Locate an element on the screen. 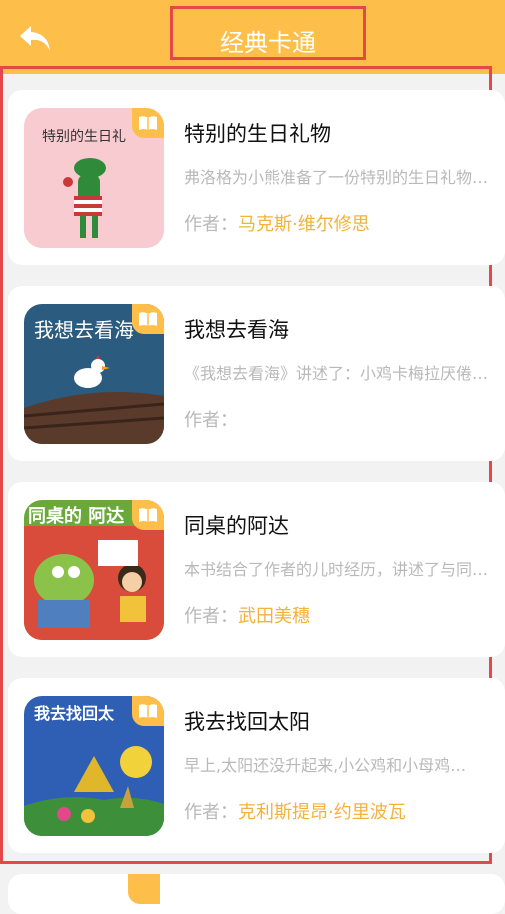  book-cover: 同桌的 阿达 is located at coordinates (94, 570).